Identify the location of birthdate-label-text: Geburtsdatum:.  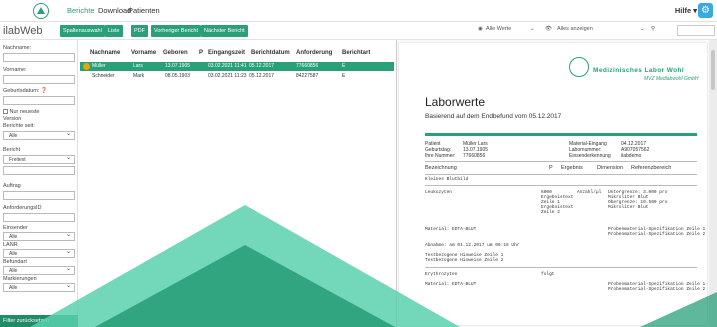
(21, 91).